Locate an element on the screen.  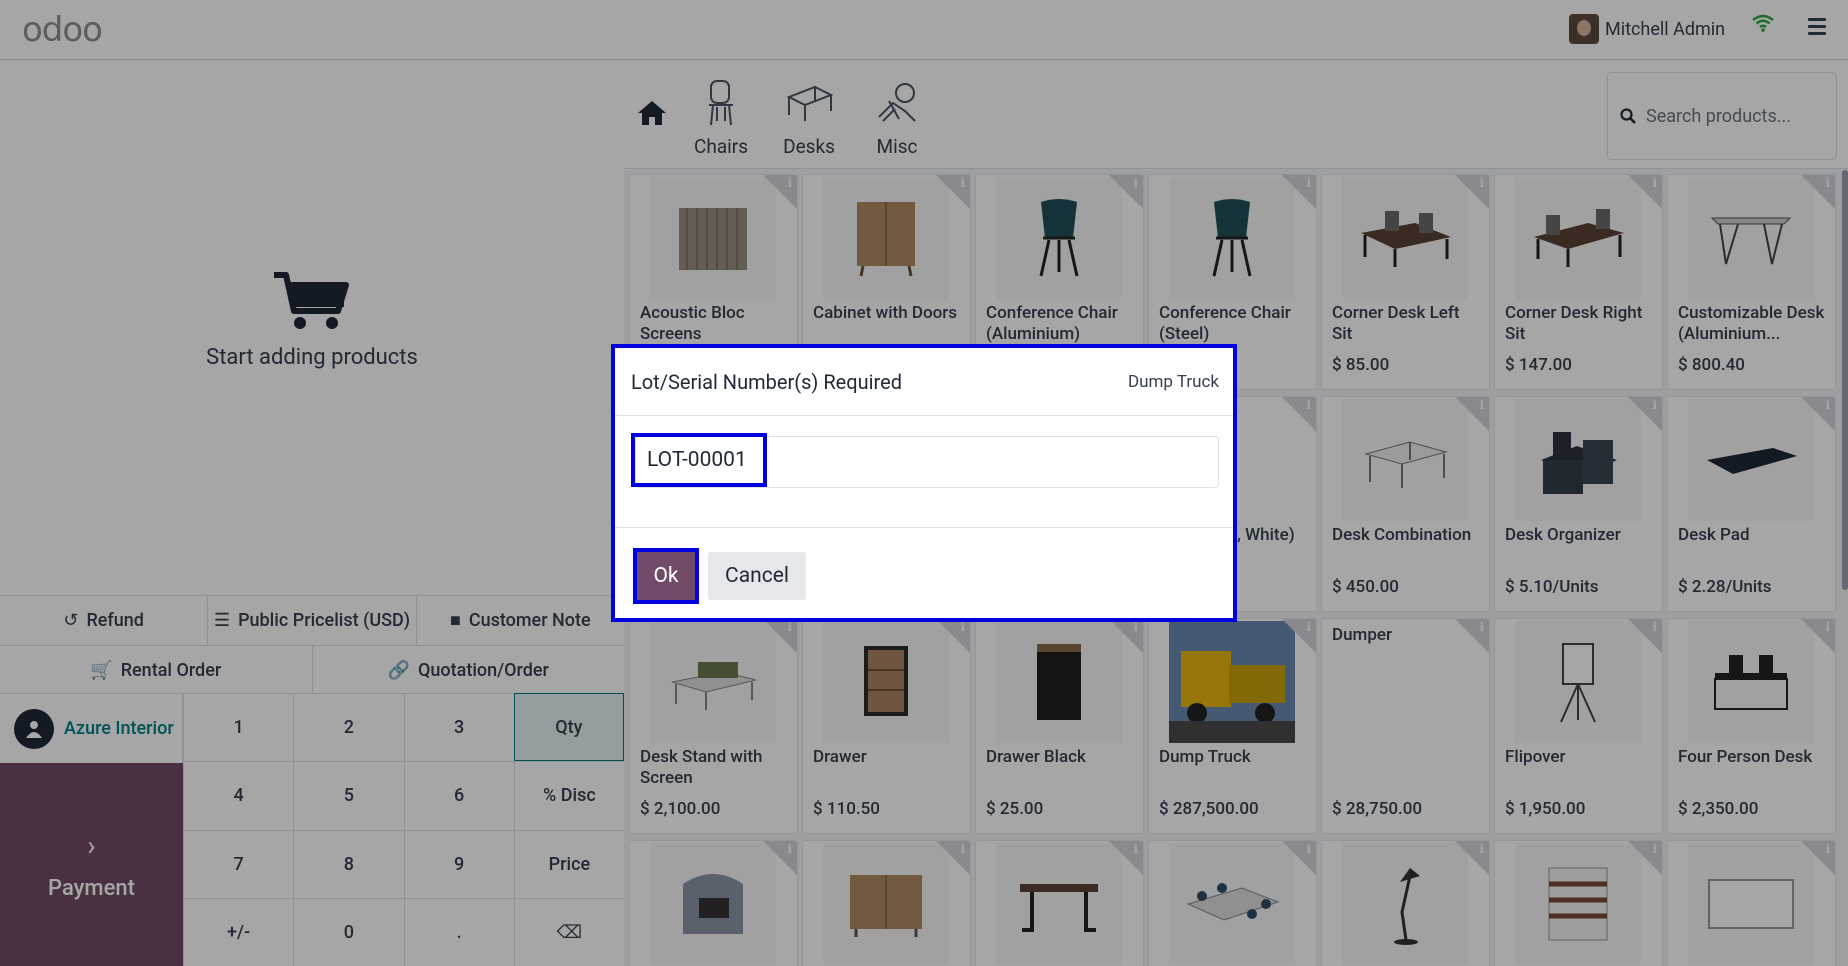
ok-button: Ok is located at coordinates (666, 576).